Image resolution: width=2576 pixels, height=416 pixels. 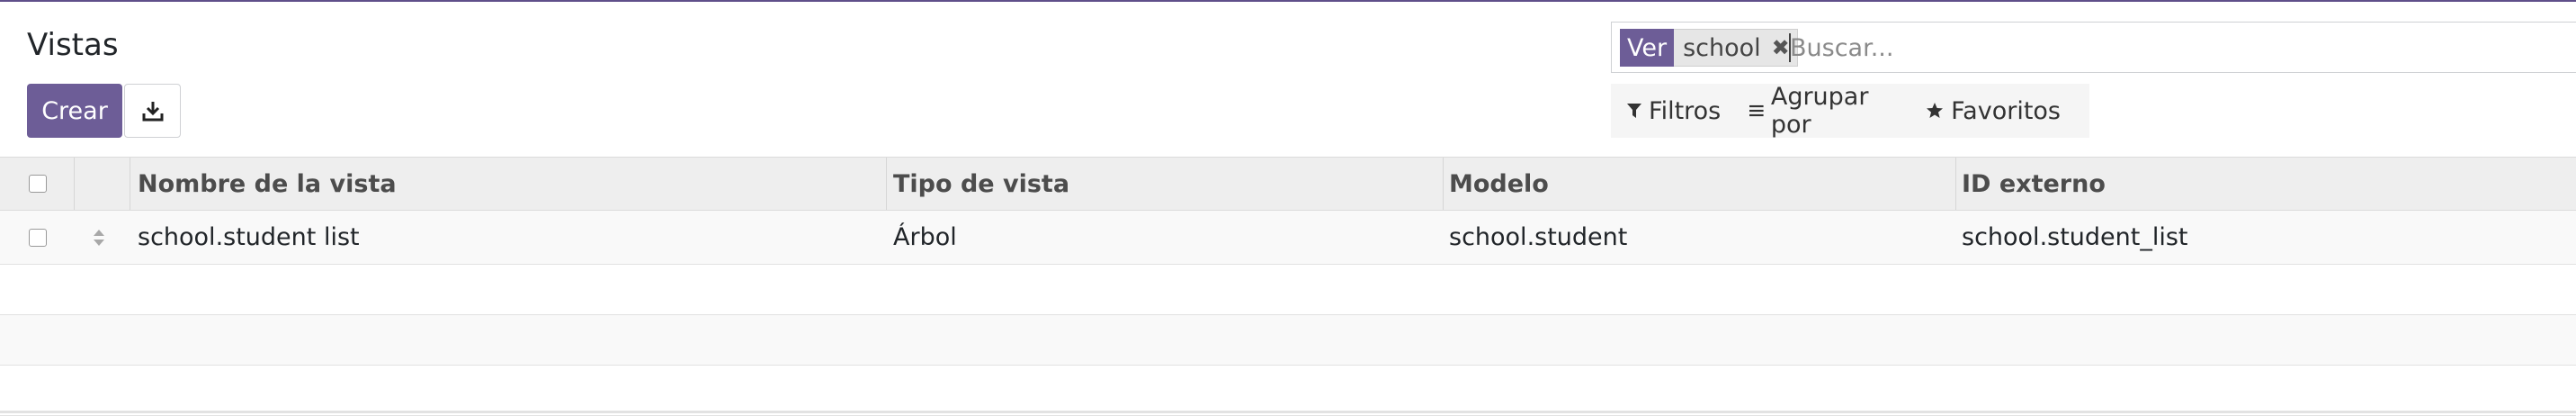 I want to click on search-options: Filtros Agrupar por Favoritos, so click(x=1850, y=111).